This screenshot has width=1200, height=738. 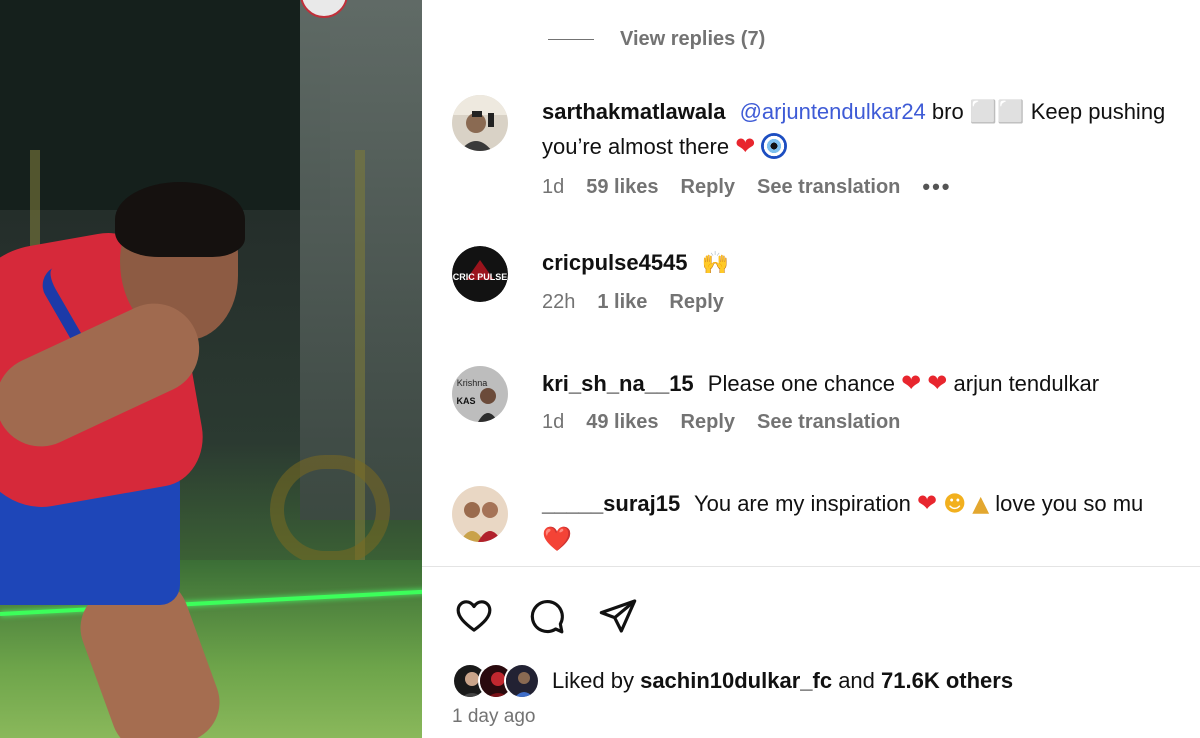 What do you see at coordinates (736, 680) in the screenshot?
I see `liked-by-user: sachin10dulkar_fc` at bounding box center [736, 680].